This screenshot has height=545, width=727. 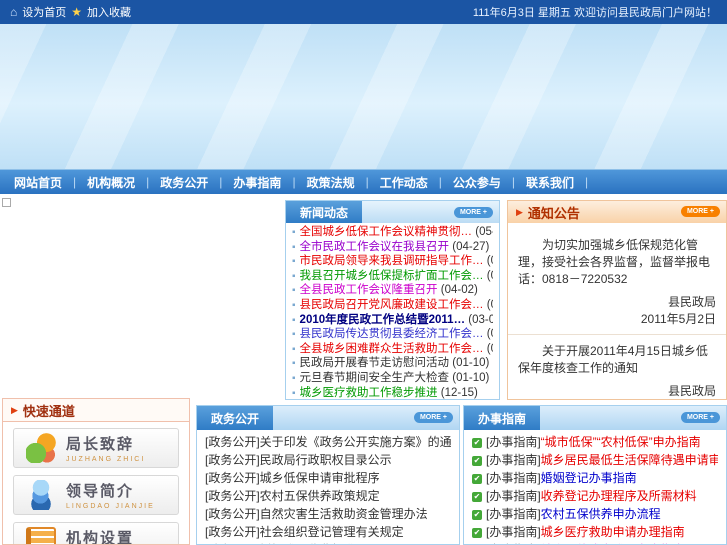 What do you see at coordinates (549, 182) in the screenshot?
I see `nav-item-label: 联系我们` at bounding box center [549, 182].